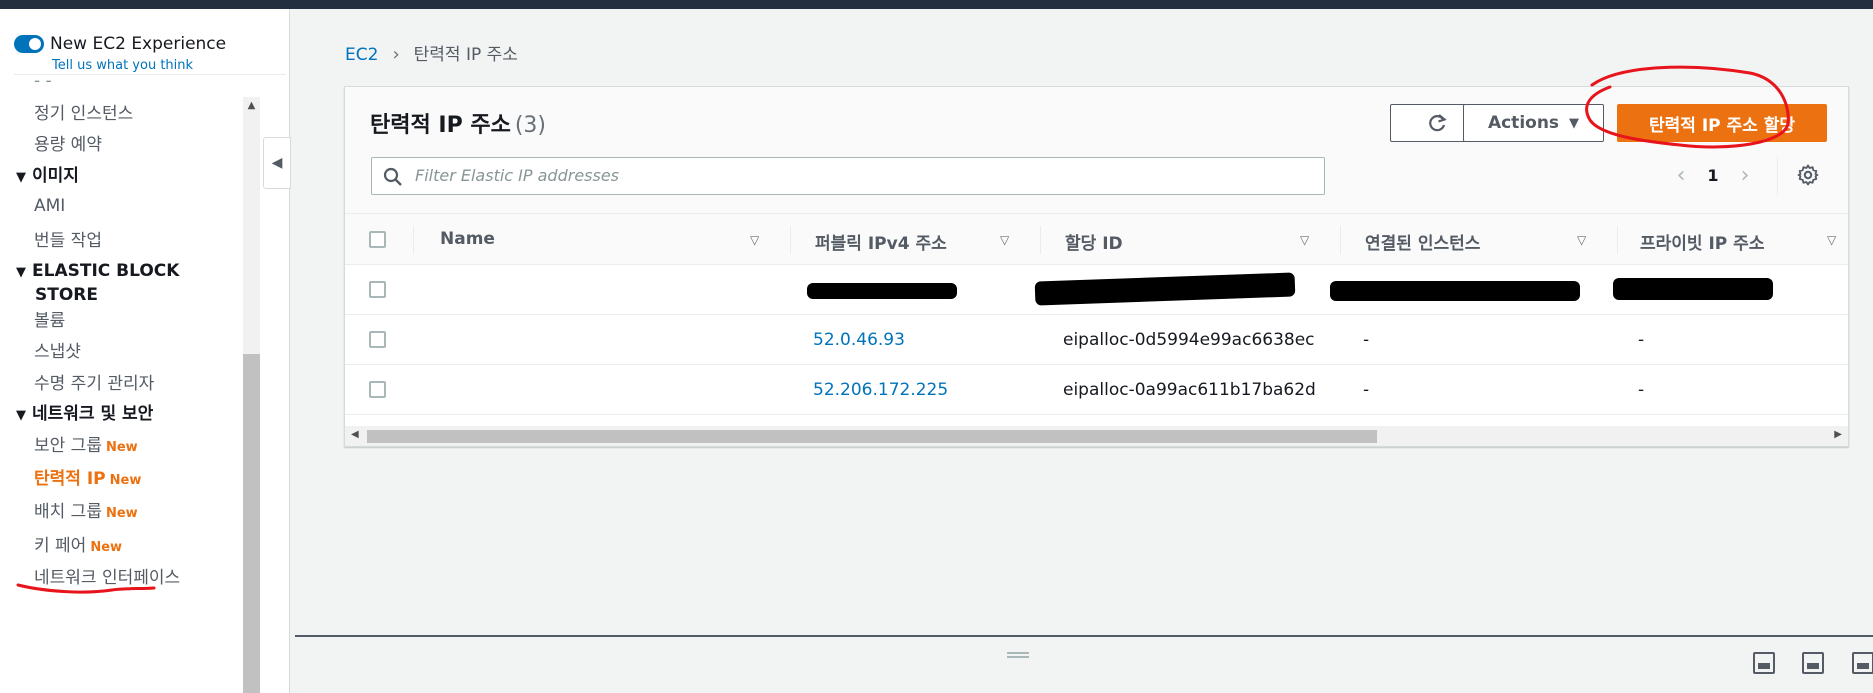  Describe the element at coordinates (872, 436) in the screenshot. I see `horizontal-scrollbar-thumb` at that location.